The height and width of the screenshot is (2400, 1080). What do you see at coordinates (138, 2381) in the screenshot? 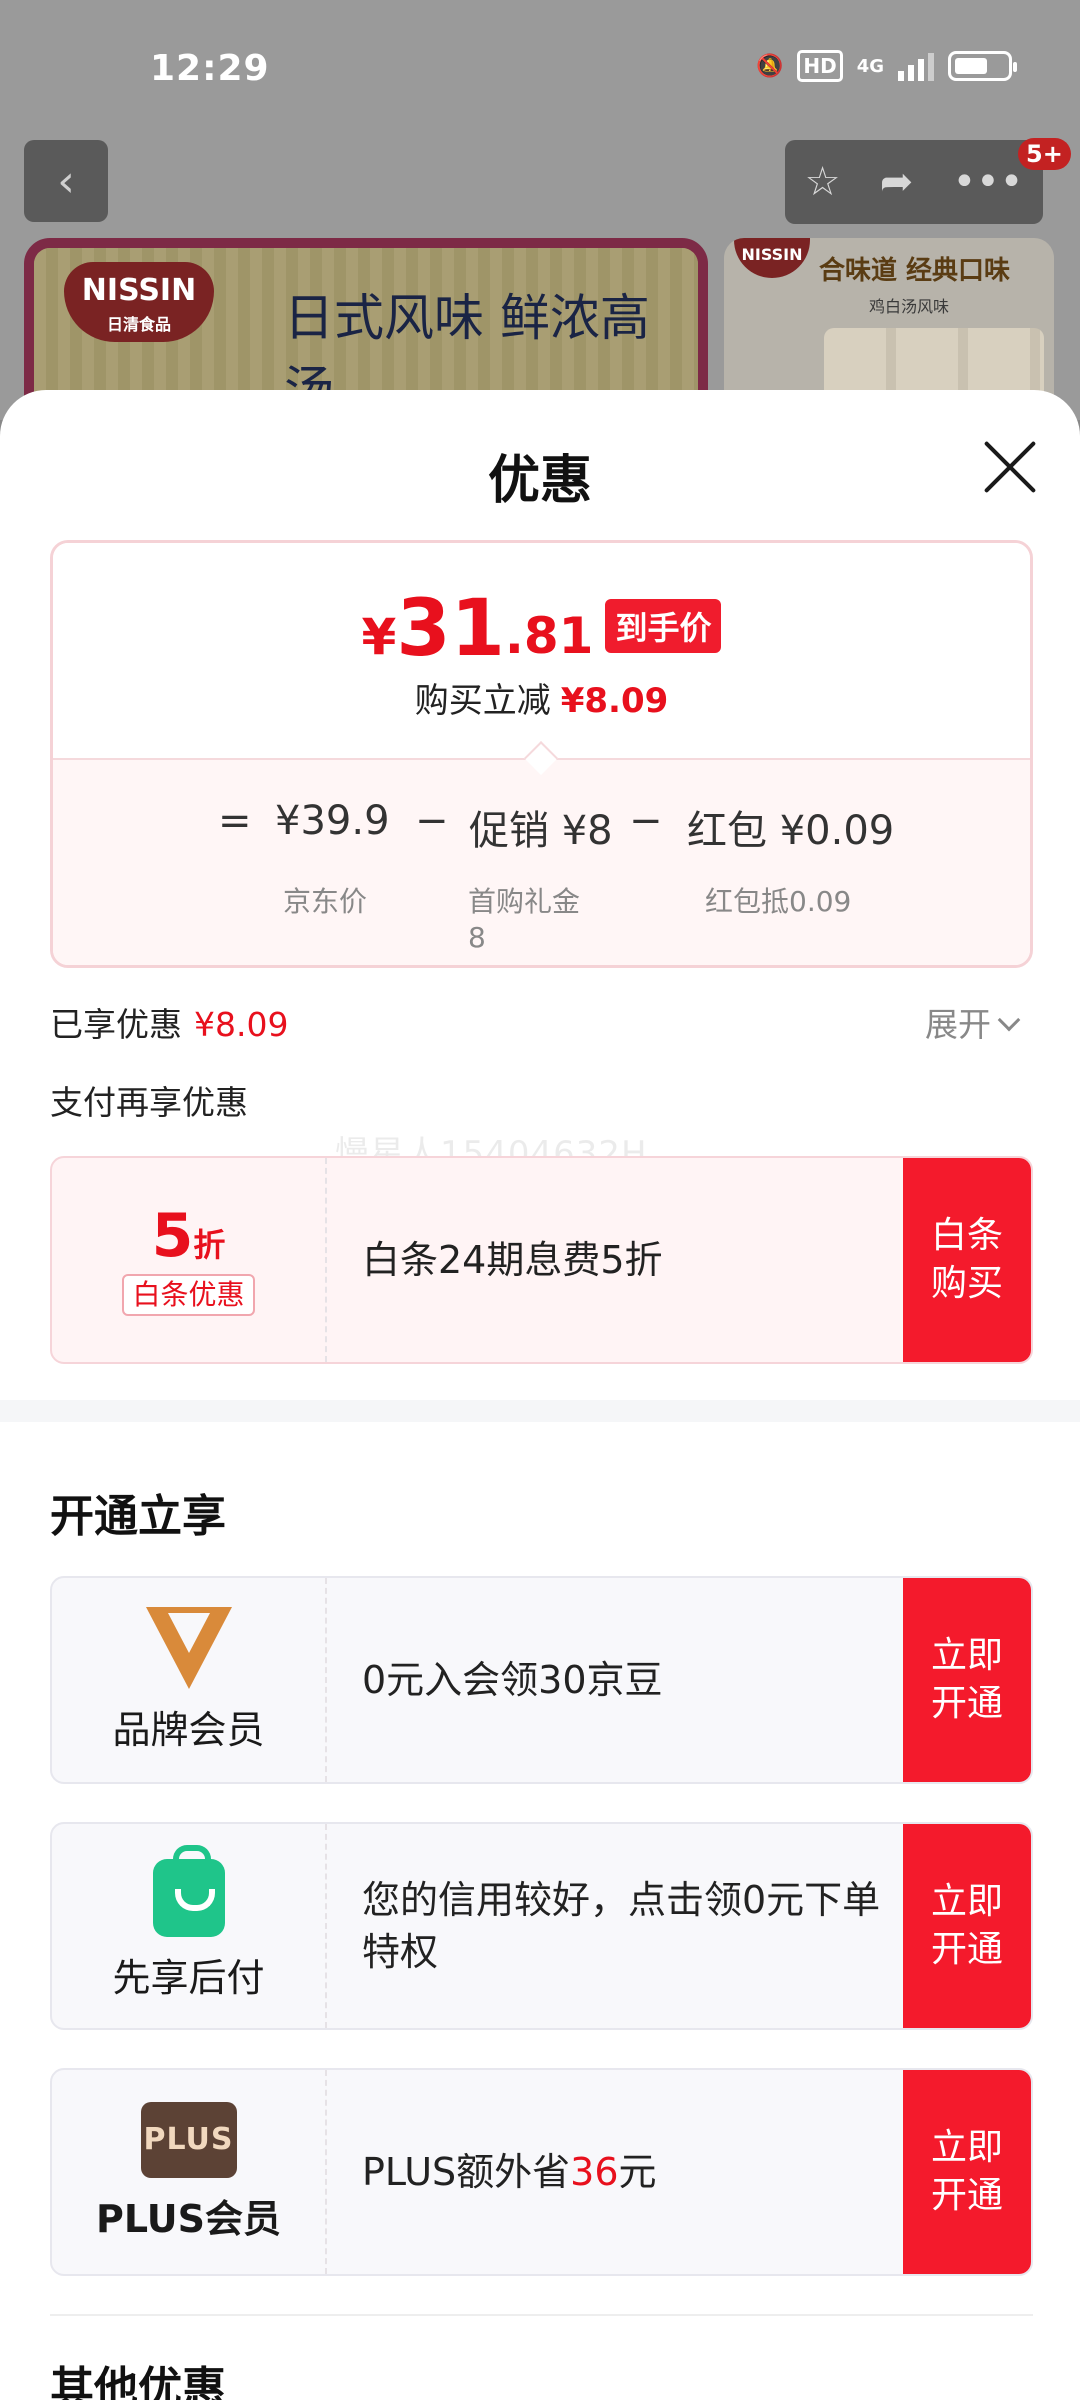
I see `other-section-title: 其他优惠` at bounding box center [138, 2381].